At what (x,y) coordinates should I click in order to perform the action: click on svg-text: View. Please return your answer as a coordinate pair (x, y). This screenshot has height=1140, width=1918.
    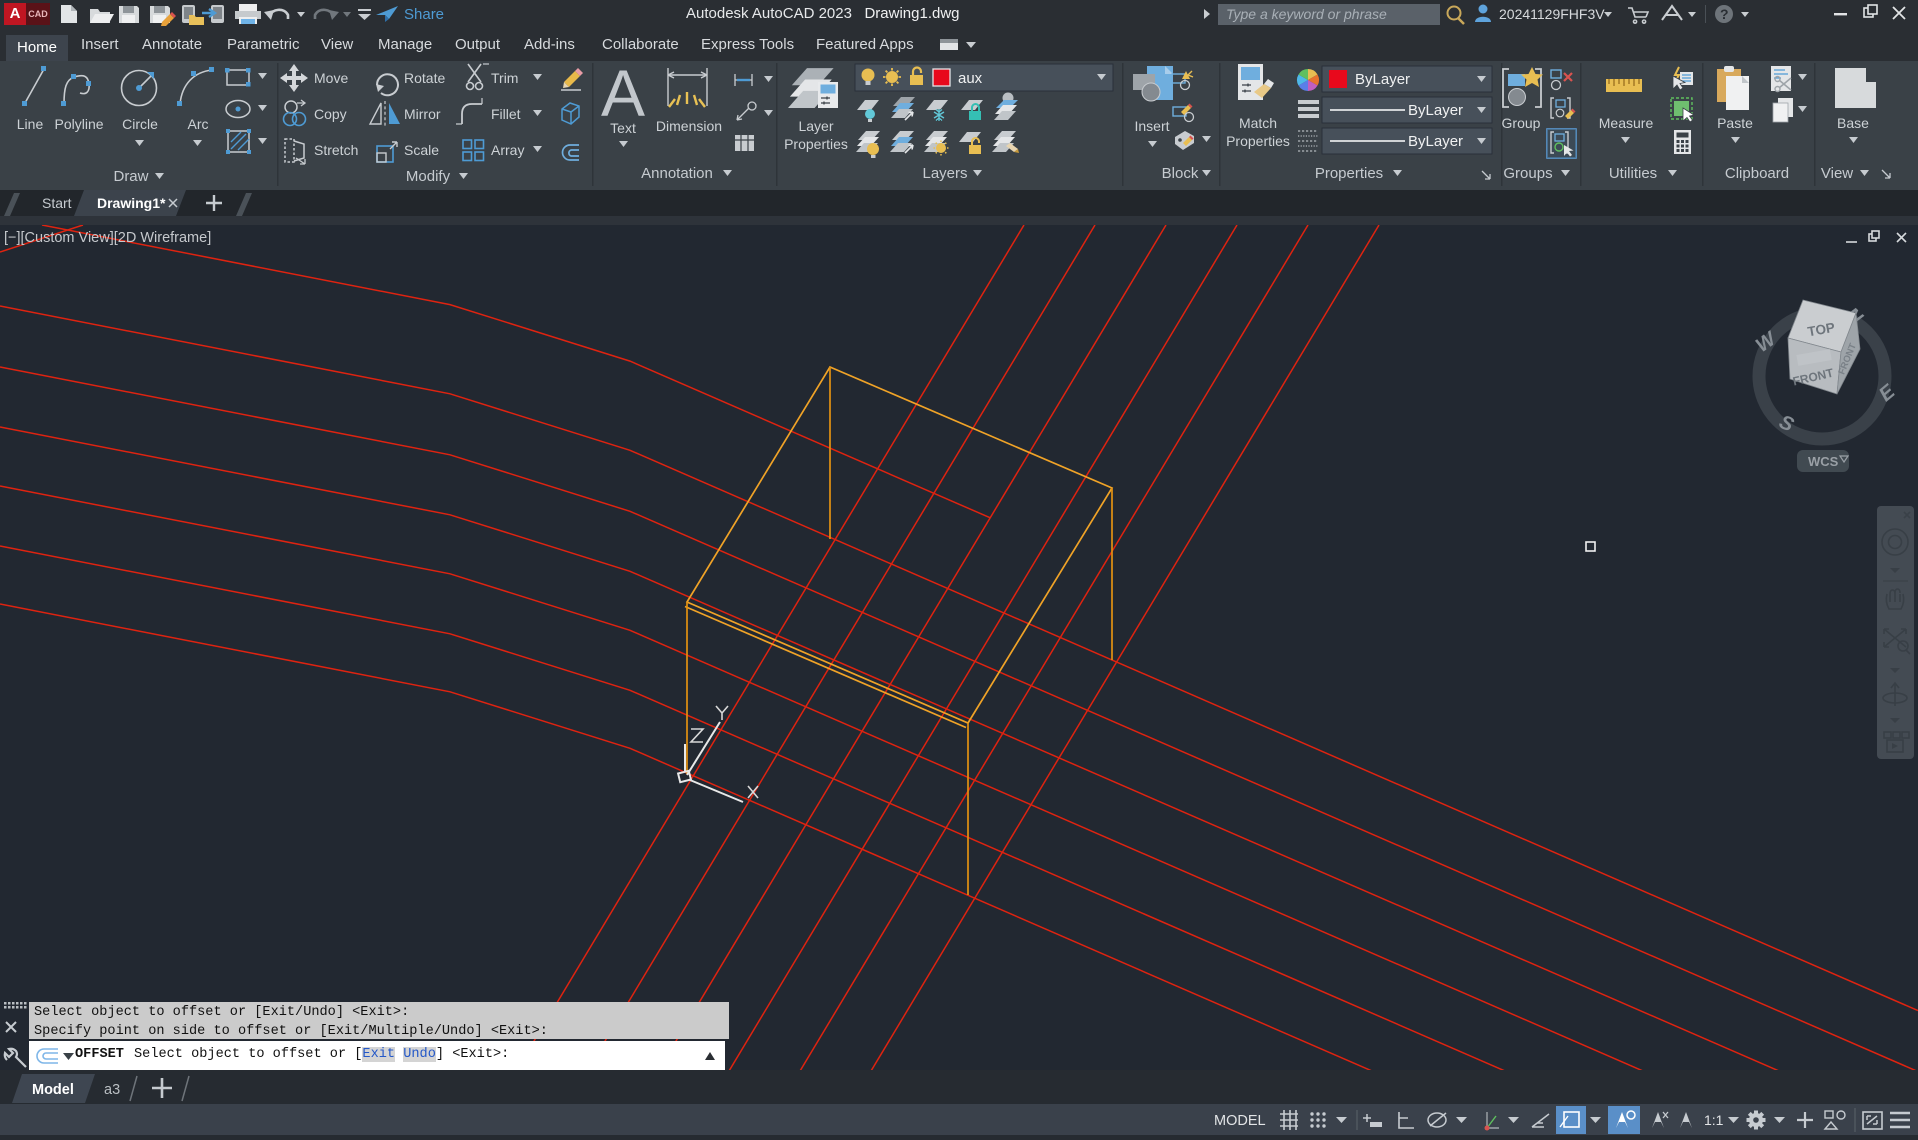
    Looking at the image, I should click on (1837, 173).